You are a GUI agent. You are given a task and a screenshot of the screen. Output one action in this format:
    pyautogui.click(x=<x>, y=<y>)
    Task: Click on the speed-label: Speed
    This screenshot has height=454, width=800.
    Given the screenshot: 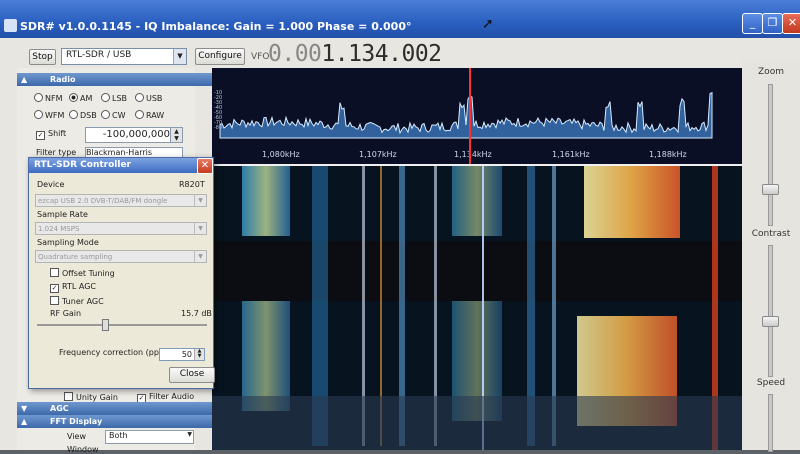 What is the action you would take?
    pyautogui.click(x=771, y=383)
    